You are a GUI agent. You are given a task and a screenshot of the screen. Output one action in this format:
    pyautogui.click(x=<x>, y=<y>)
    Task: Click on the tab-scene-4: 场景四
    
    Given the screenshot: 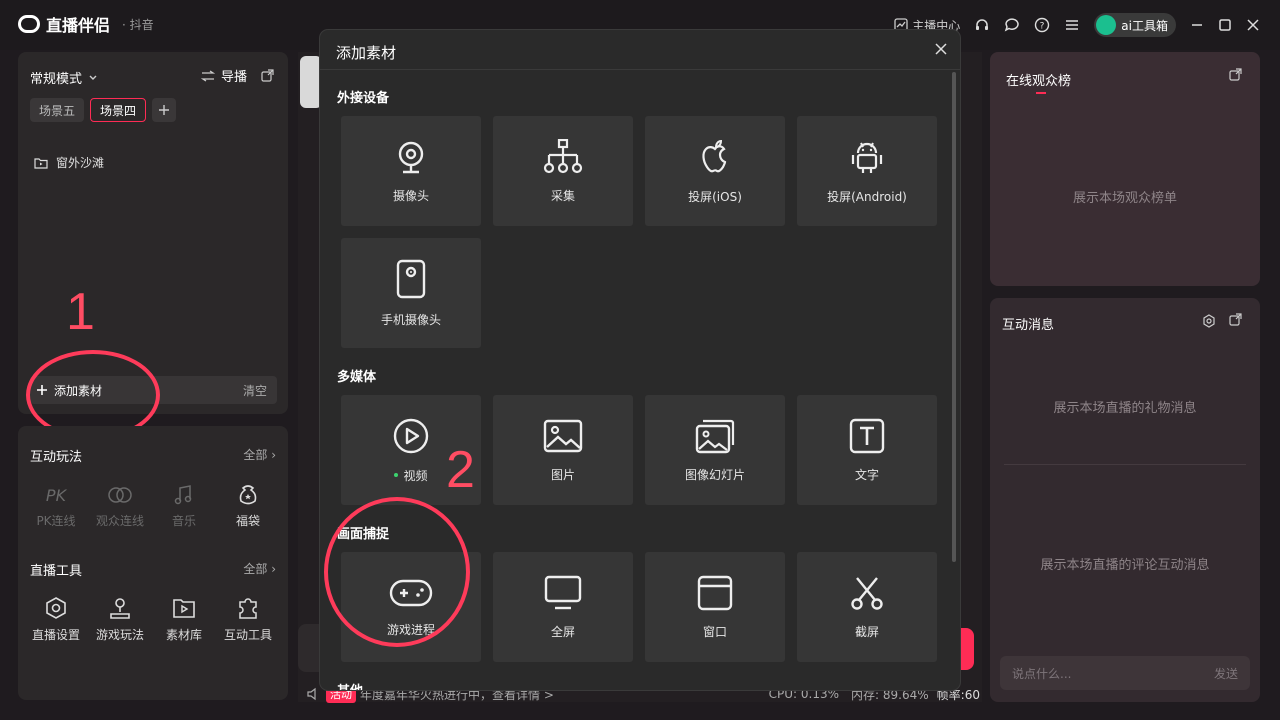 What is the action you would take?
    pyautogui.click(x=118, y=110)
    